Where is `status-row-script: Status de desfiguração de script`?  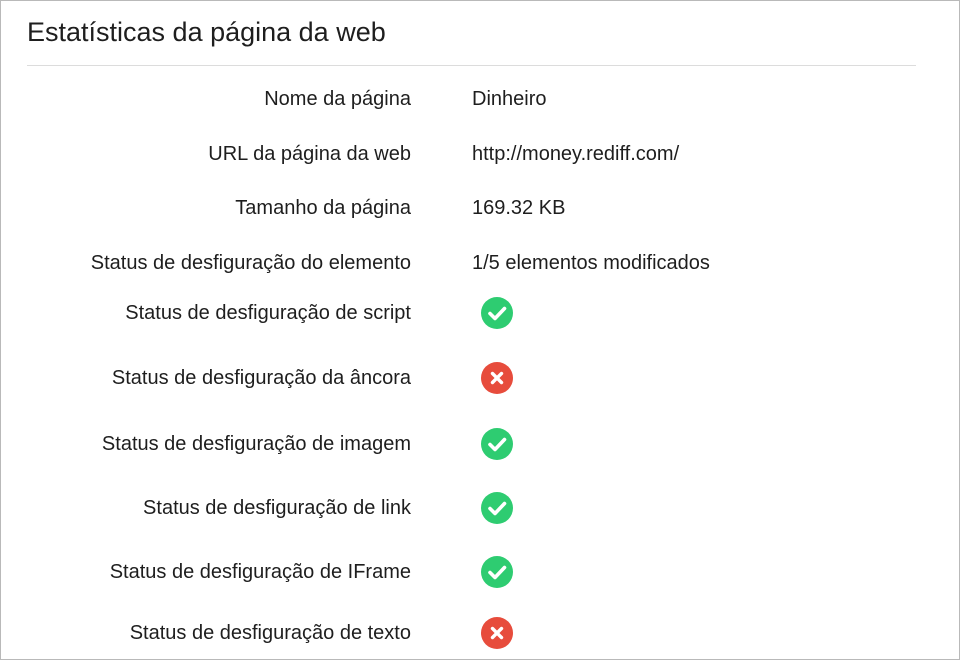 status-row-script: Status de desfiguração de script is located at coordinates (480, 313).